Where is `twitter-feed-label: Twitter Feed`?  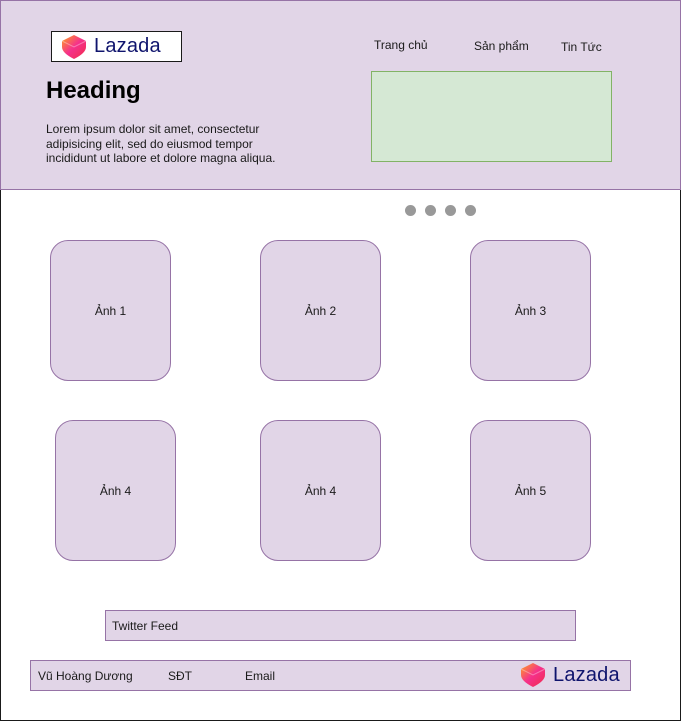
twitter-feed-label: Twitter Feed is located at coordinates (145, 625).